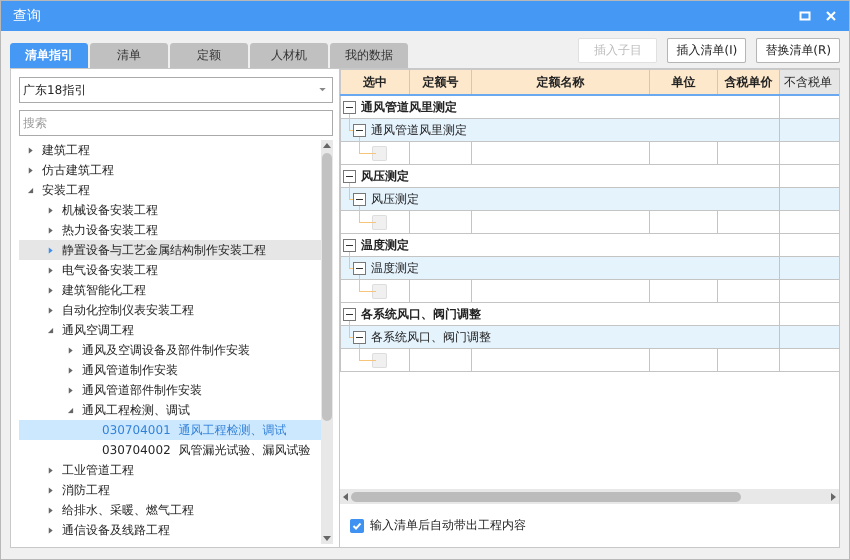 The width and height of the screenshot is (850, 560). What do you see at coordinates (176, 90) in the screenshot?
I see `library-dropdown: 广东18指引` at bounding box center [176, 90].